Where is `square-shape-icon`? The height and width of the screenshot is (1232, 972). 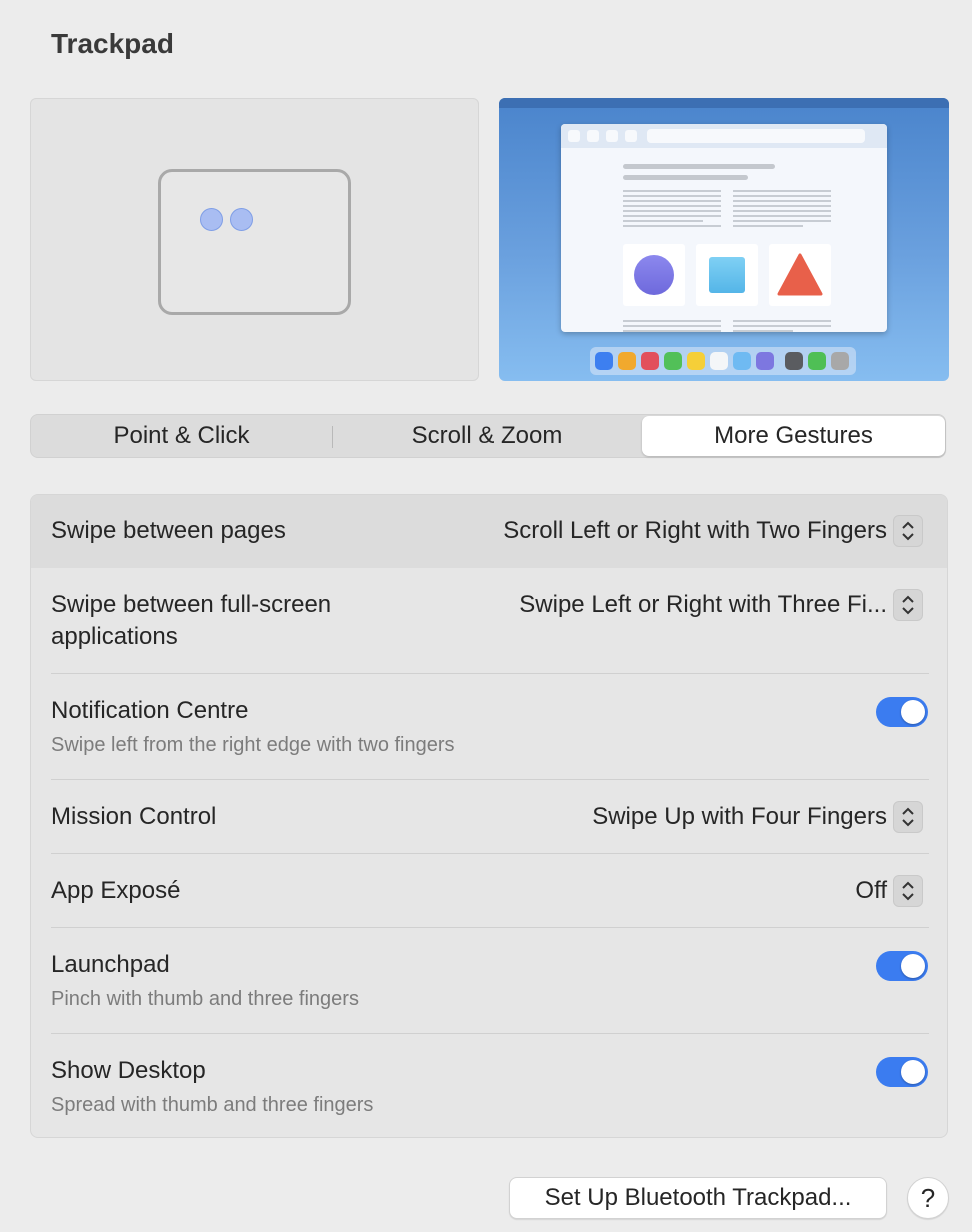
square-shape-icon is located at coordinates (727, 275).